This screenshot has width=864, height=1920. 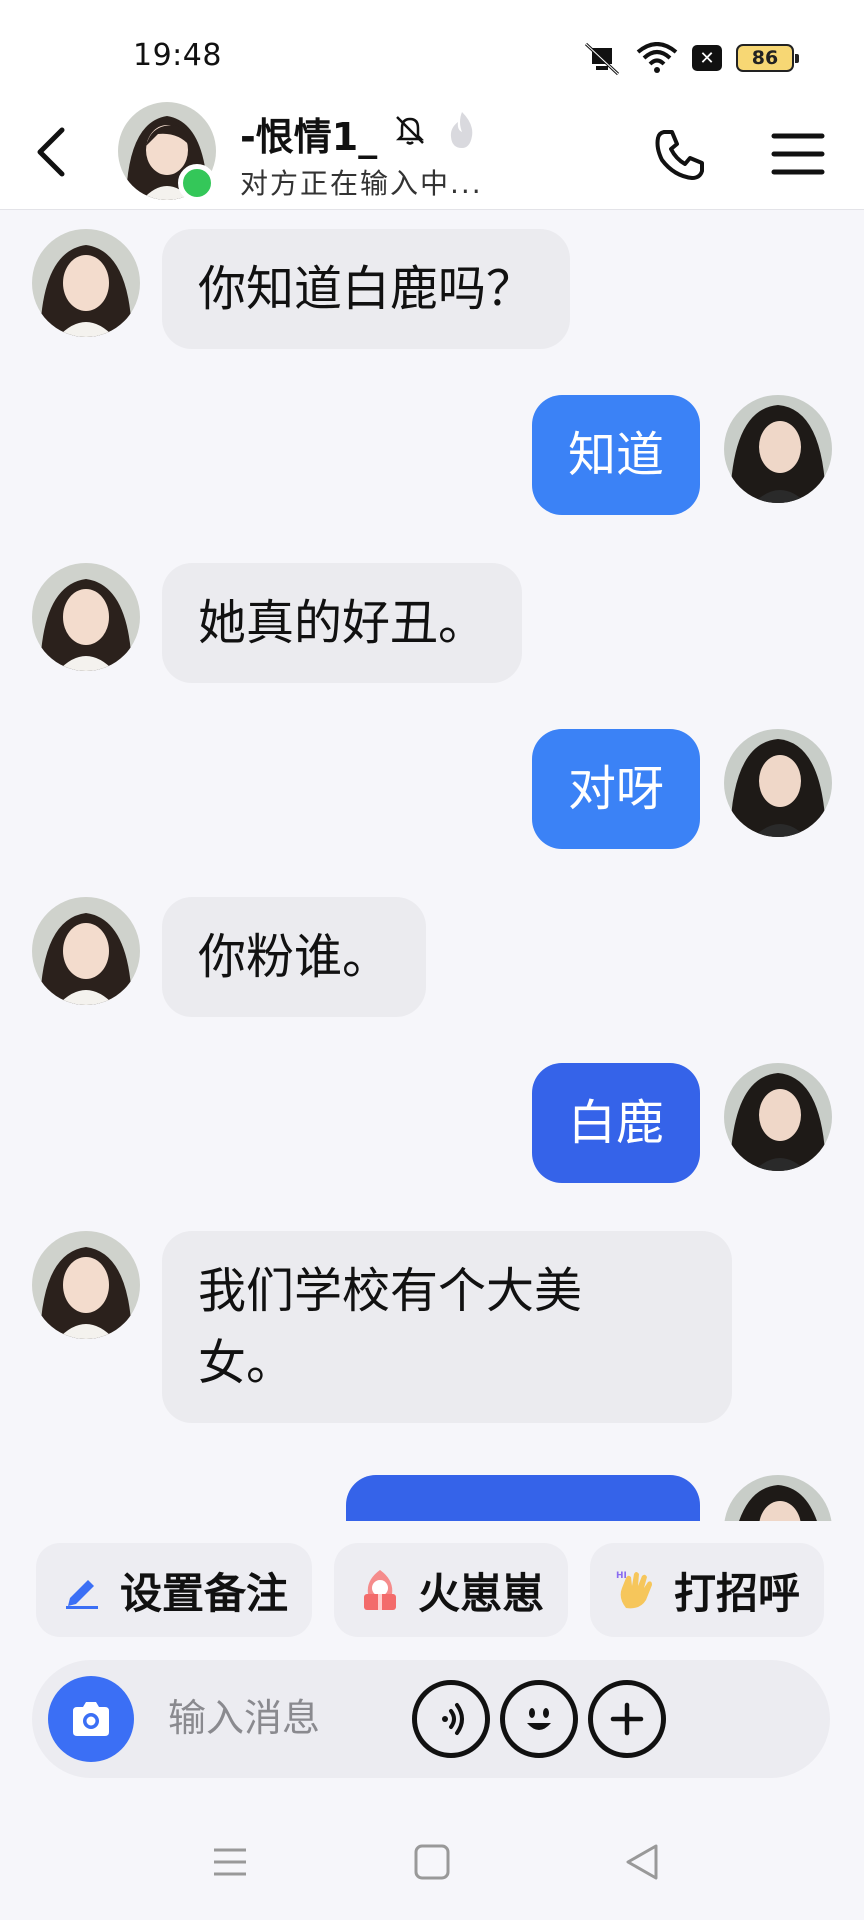 What do you see at coordinates (523, 1498) in the screenshot?
I see `outgoing-message` at bounding box center [523, 1498].